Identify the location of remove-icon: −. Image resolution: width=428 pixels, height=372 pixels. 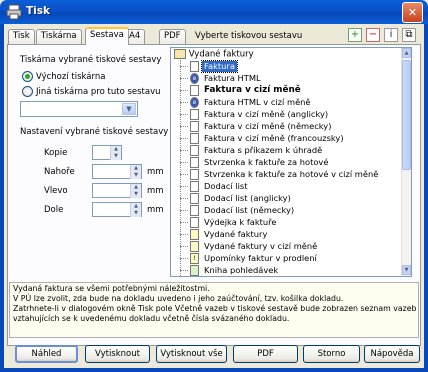
(373, 35).